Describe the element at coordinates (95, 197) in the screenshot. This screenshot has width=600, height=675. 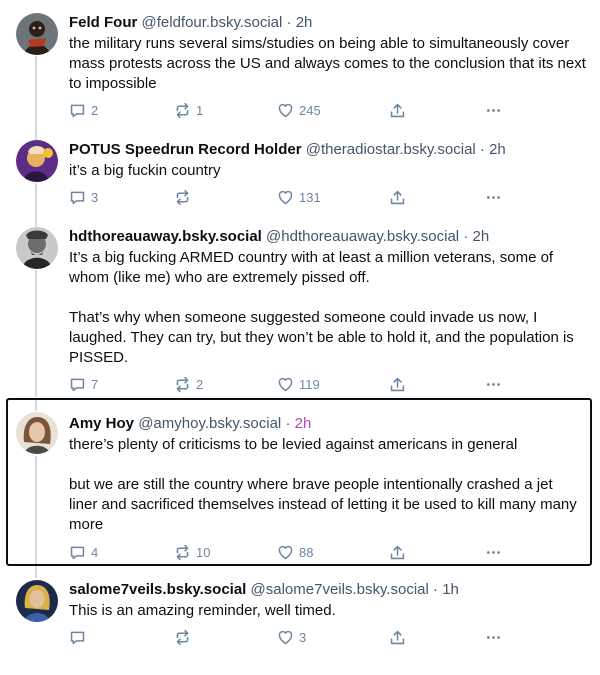
I see `reply-count: 3` at that location.